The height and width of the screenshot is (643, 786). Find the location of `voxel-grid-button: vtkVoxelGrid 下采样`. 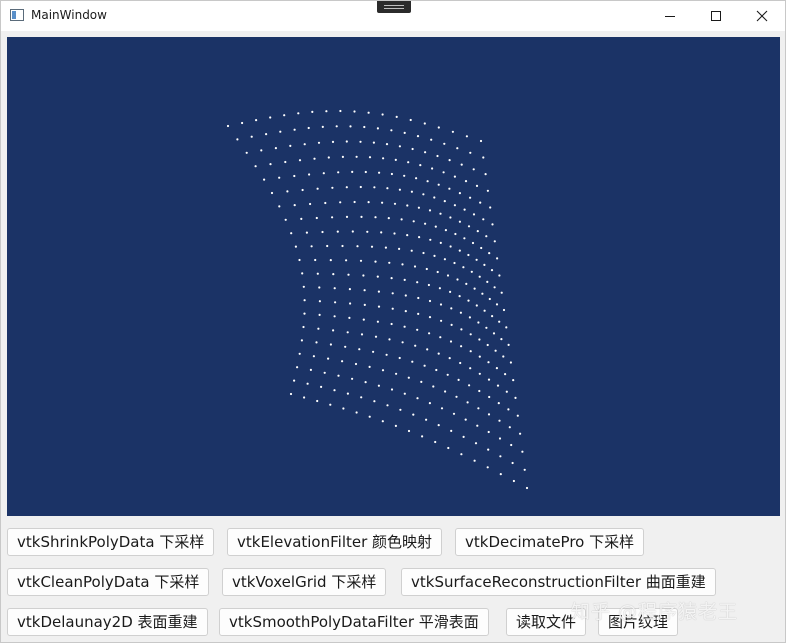

voxel-grid-button: vtkVoxelGrid 下采样 is located at coordinates (304, 582).